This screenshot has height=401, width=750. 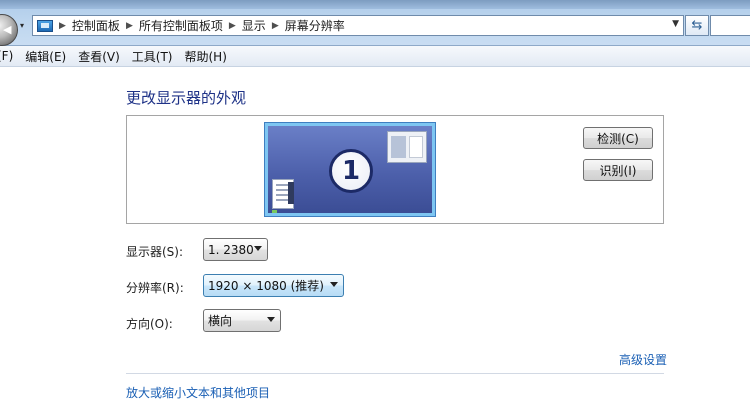 I want to click on address-dropdown-icon: ▼, so click(x=675, y=24).